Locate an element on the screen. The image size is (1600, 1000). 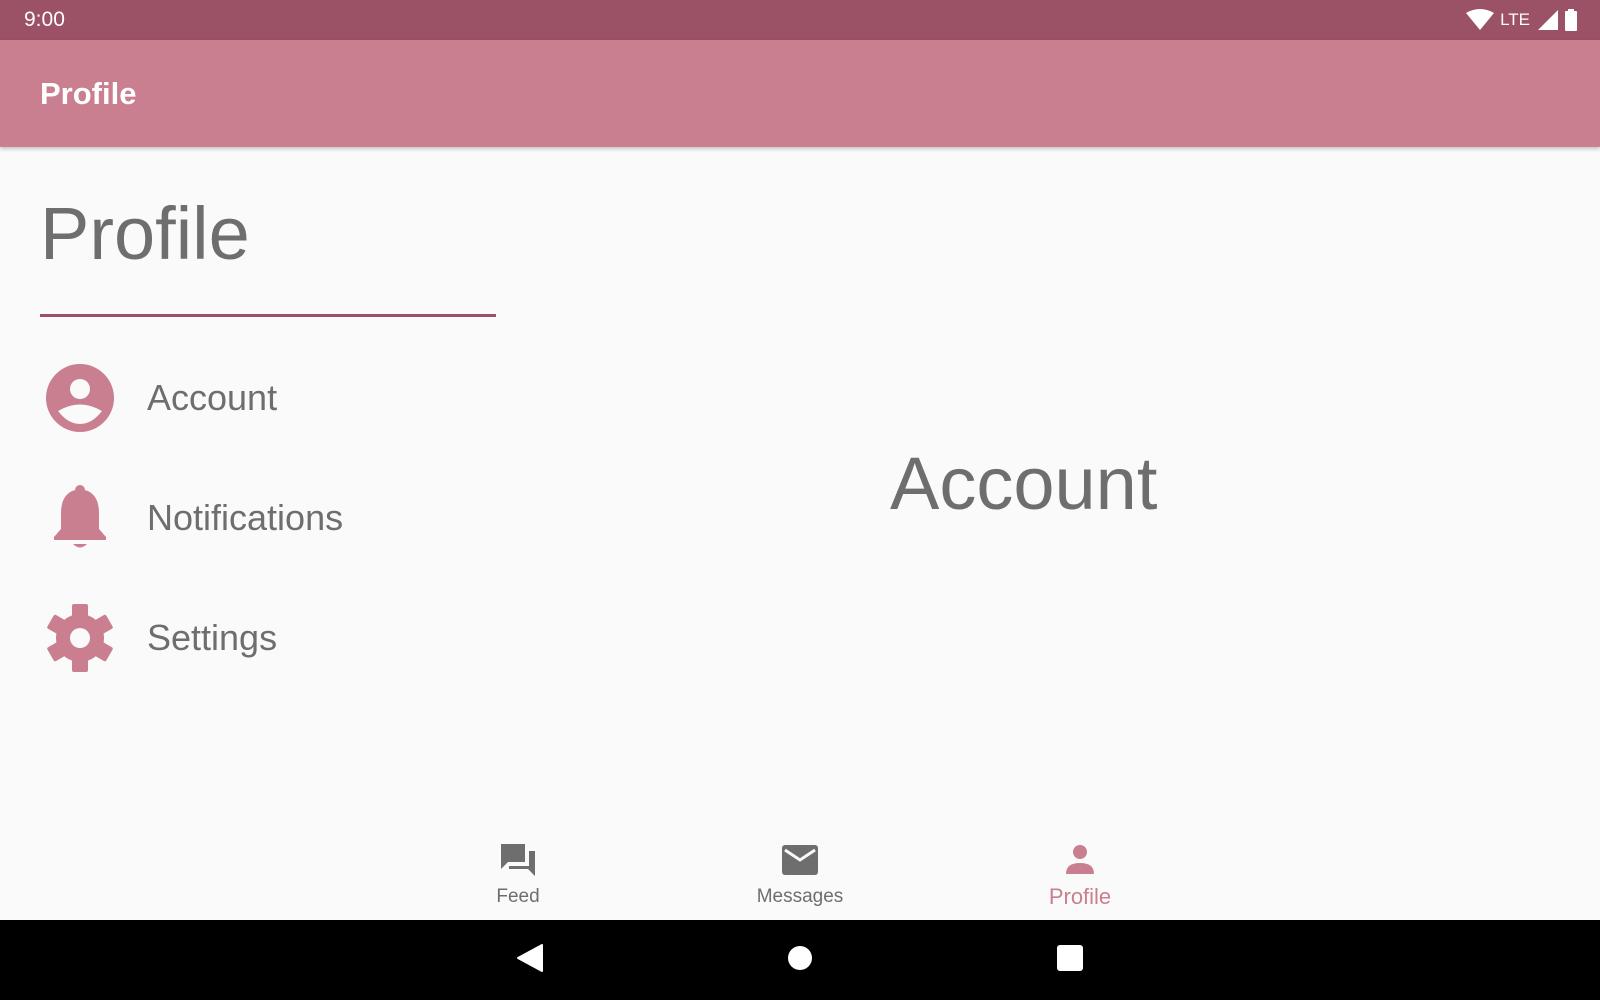
nav-item-messages: Messages is located at coordinates (800, 873).